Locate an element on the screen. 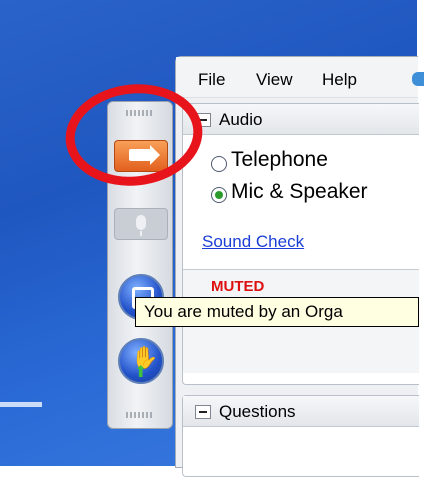 The image size is (427, 477). control-bar: ✋ ⬆ is located at coordinates (140, 265).